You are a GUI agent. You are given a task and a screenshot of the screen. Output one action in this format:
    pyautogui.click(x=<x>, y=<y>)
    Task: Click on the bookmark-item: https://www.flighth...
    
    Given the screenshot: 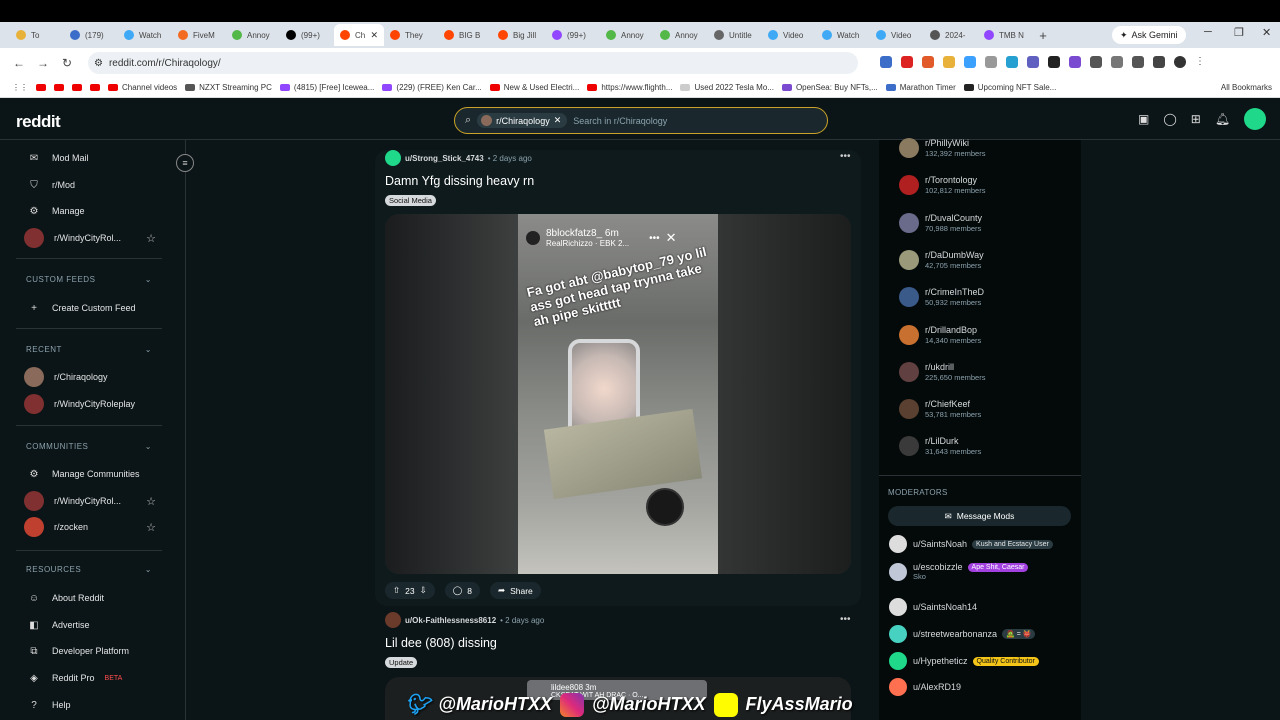 What is the action you would take?
    pyautogui.click(x=629, y=87)
    